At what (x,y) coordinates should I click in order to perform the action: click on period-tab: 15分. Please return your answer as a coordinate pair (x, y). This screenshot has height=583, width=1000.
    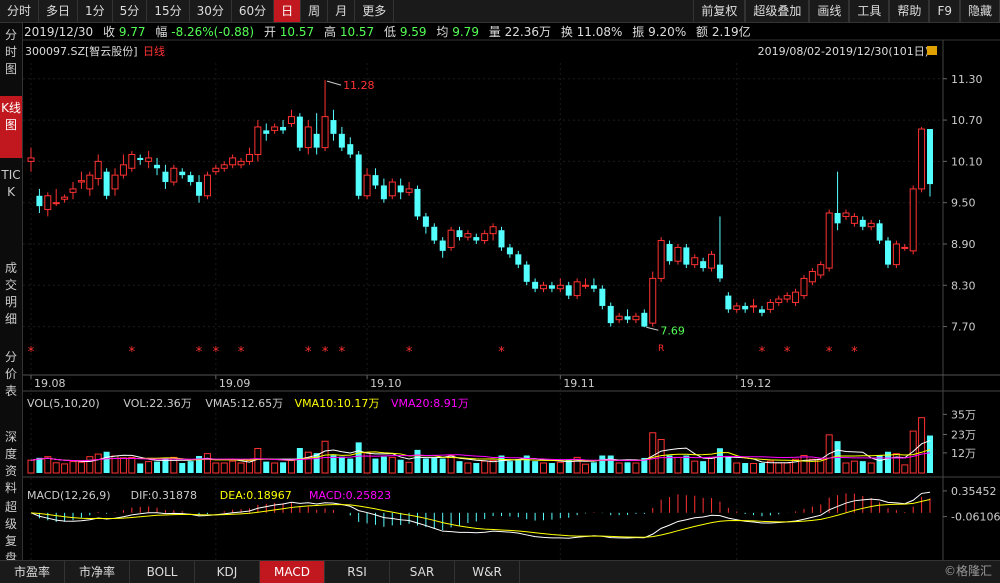
    Looking at the image, I should click on (168, 11).